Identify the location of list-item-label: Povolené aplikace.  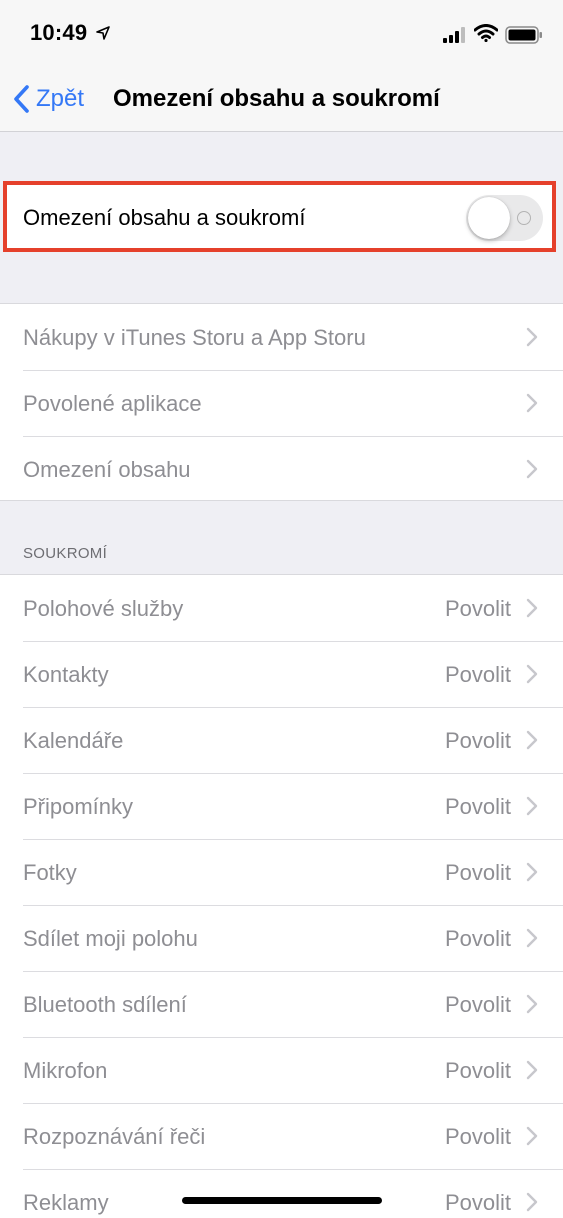
(112, 403).